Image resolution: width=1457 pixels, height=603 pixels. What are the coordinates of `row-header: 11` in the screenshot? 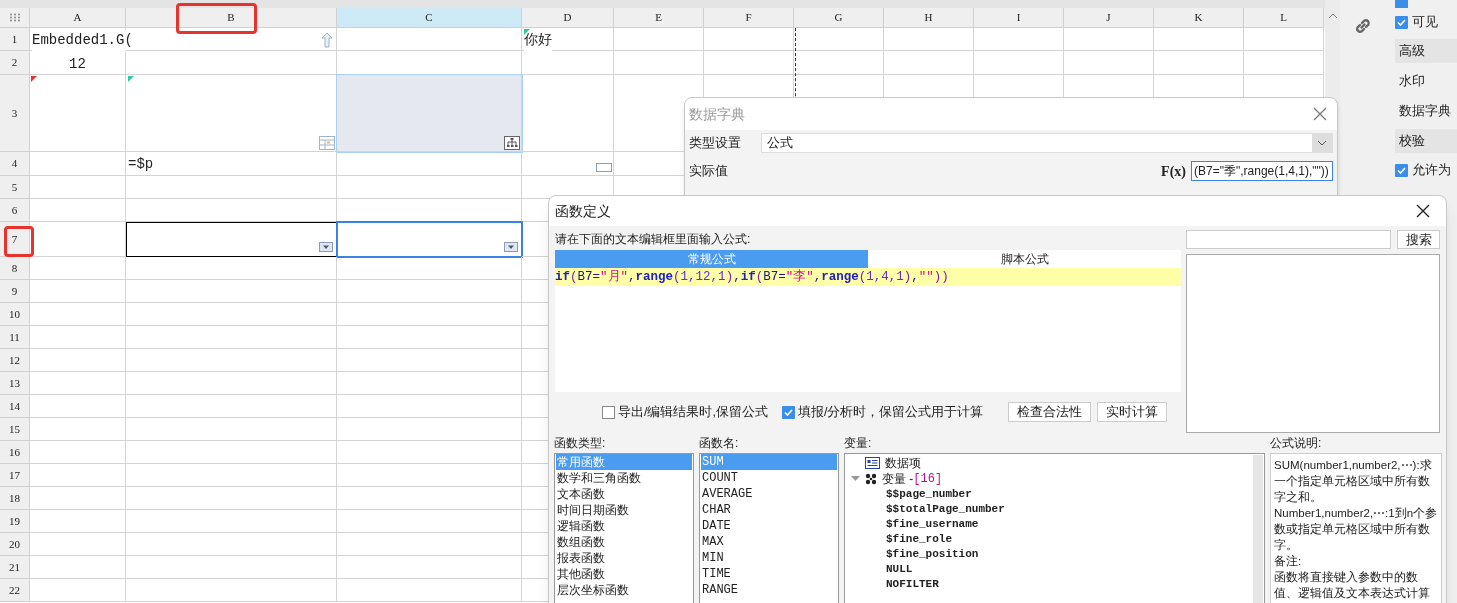 It's located at (15, 337).